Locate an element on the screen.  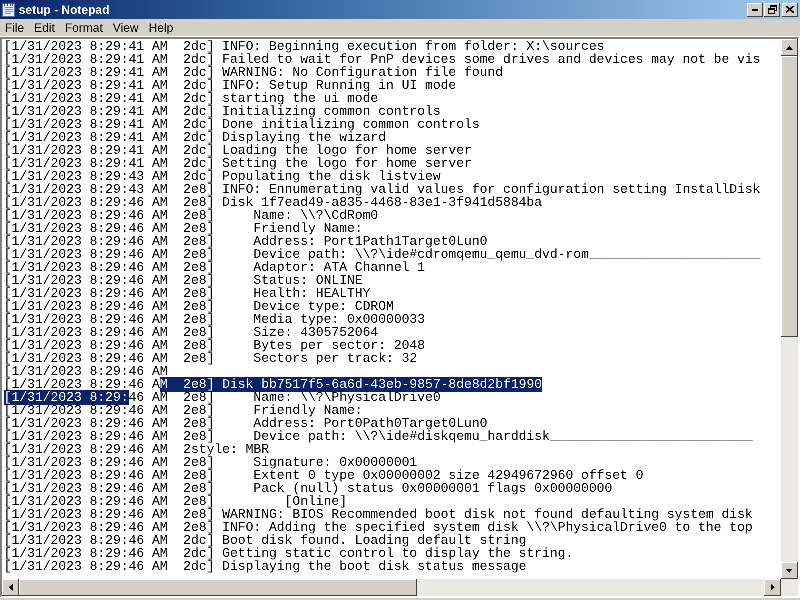
log-line: [1/31/2023 8:29:46 AM 2e8] Name: \\?\CdRom0 is located at coordinates (192, 215).